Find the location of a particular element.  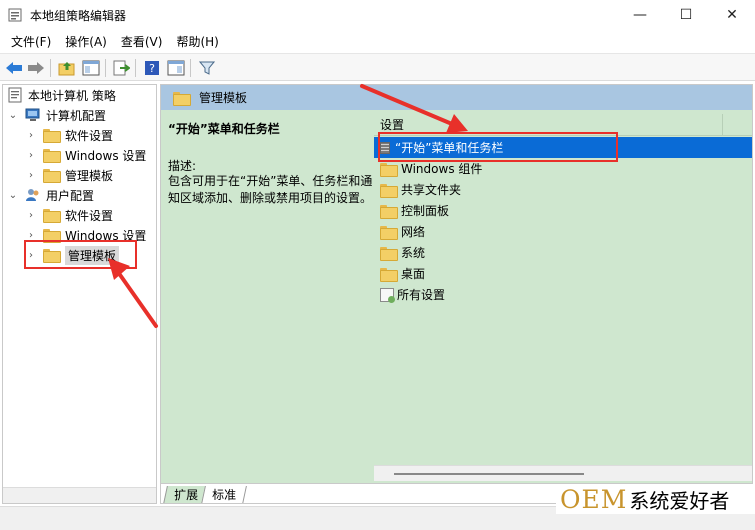

title-bar: 本地组策略编辑器 — ☐ ✕ is located at coordinates (377, 15).